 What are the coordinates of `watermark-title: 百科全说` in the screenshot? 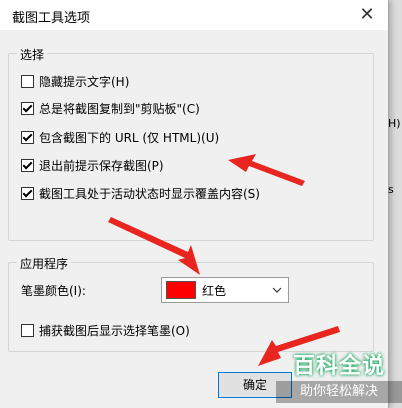 It's located at (338, 366).